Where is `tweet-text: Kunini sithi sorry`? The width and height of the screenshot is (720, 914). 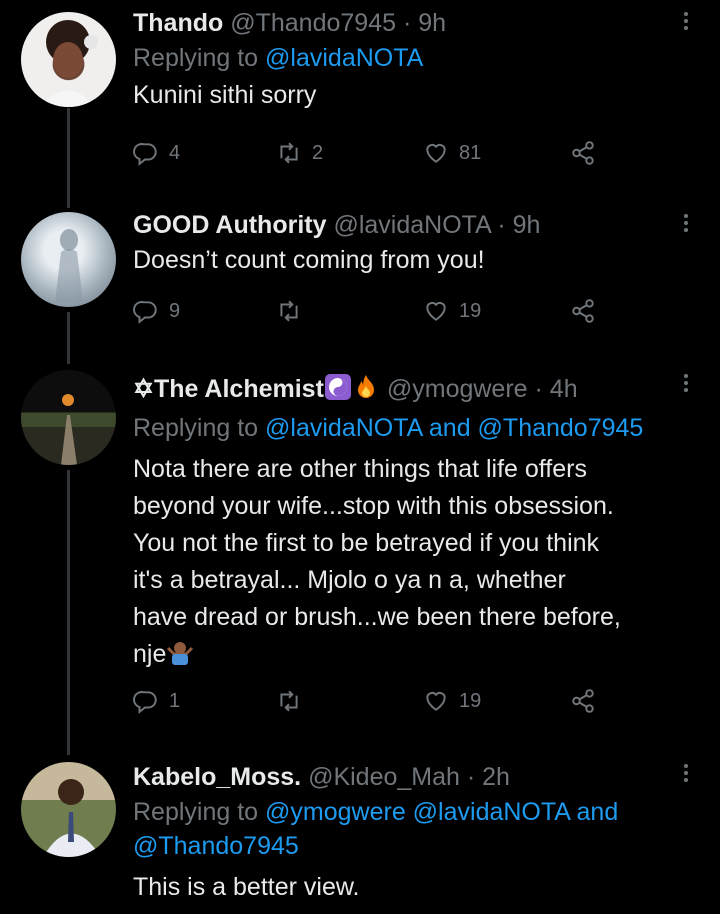
tweet-text: Kunini sithi sorry is located at coordinates (225, 95).